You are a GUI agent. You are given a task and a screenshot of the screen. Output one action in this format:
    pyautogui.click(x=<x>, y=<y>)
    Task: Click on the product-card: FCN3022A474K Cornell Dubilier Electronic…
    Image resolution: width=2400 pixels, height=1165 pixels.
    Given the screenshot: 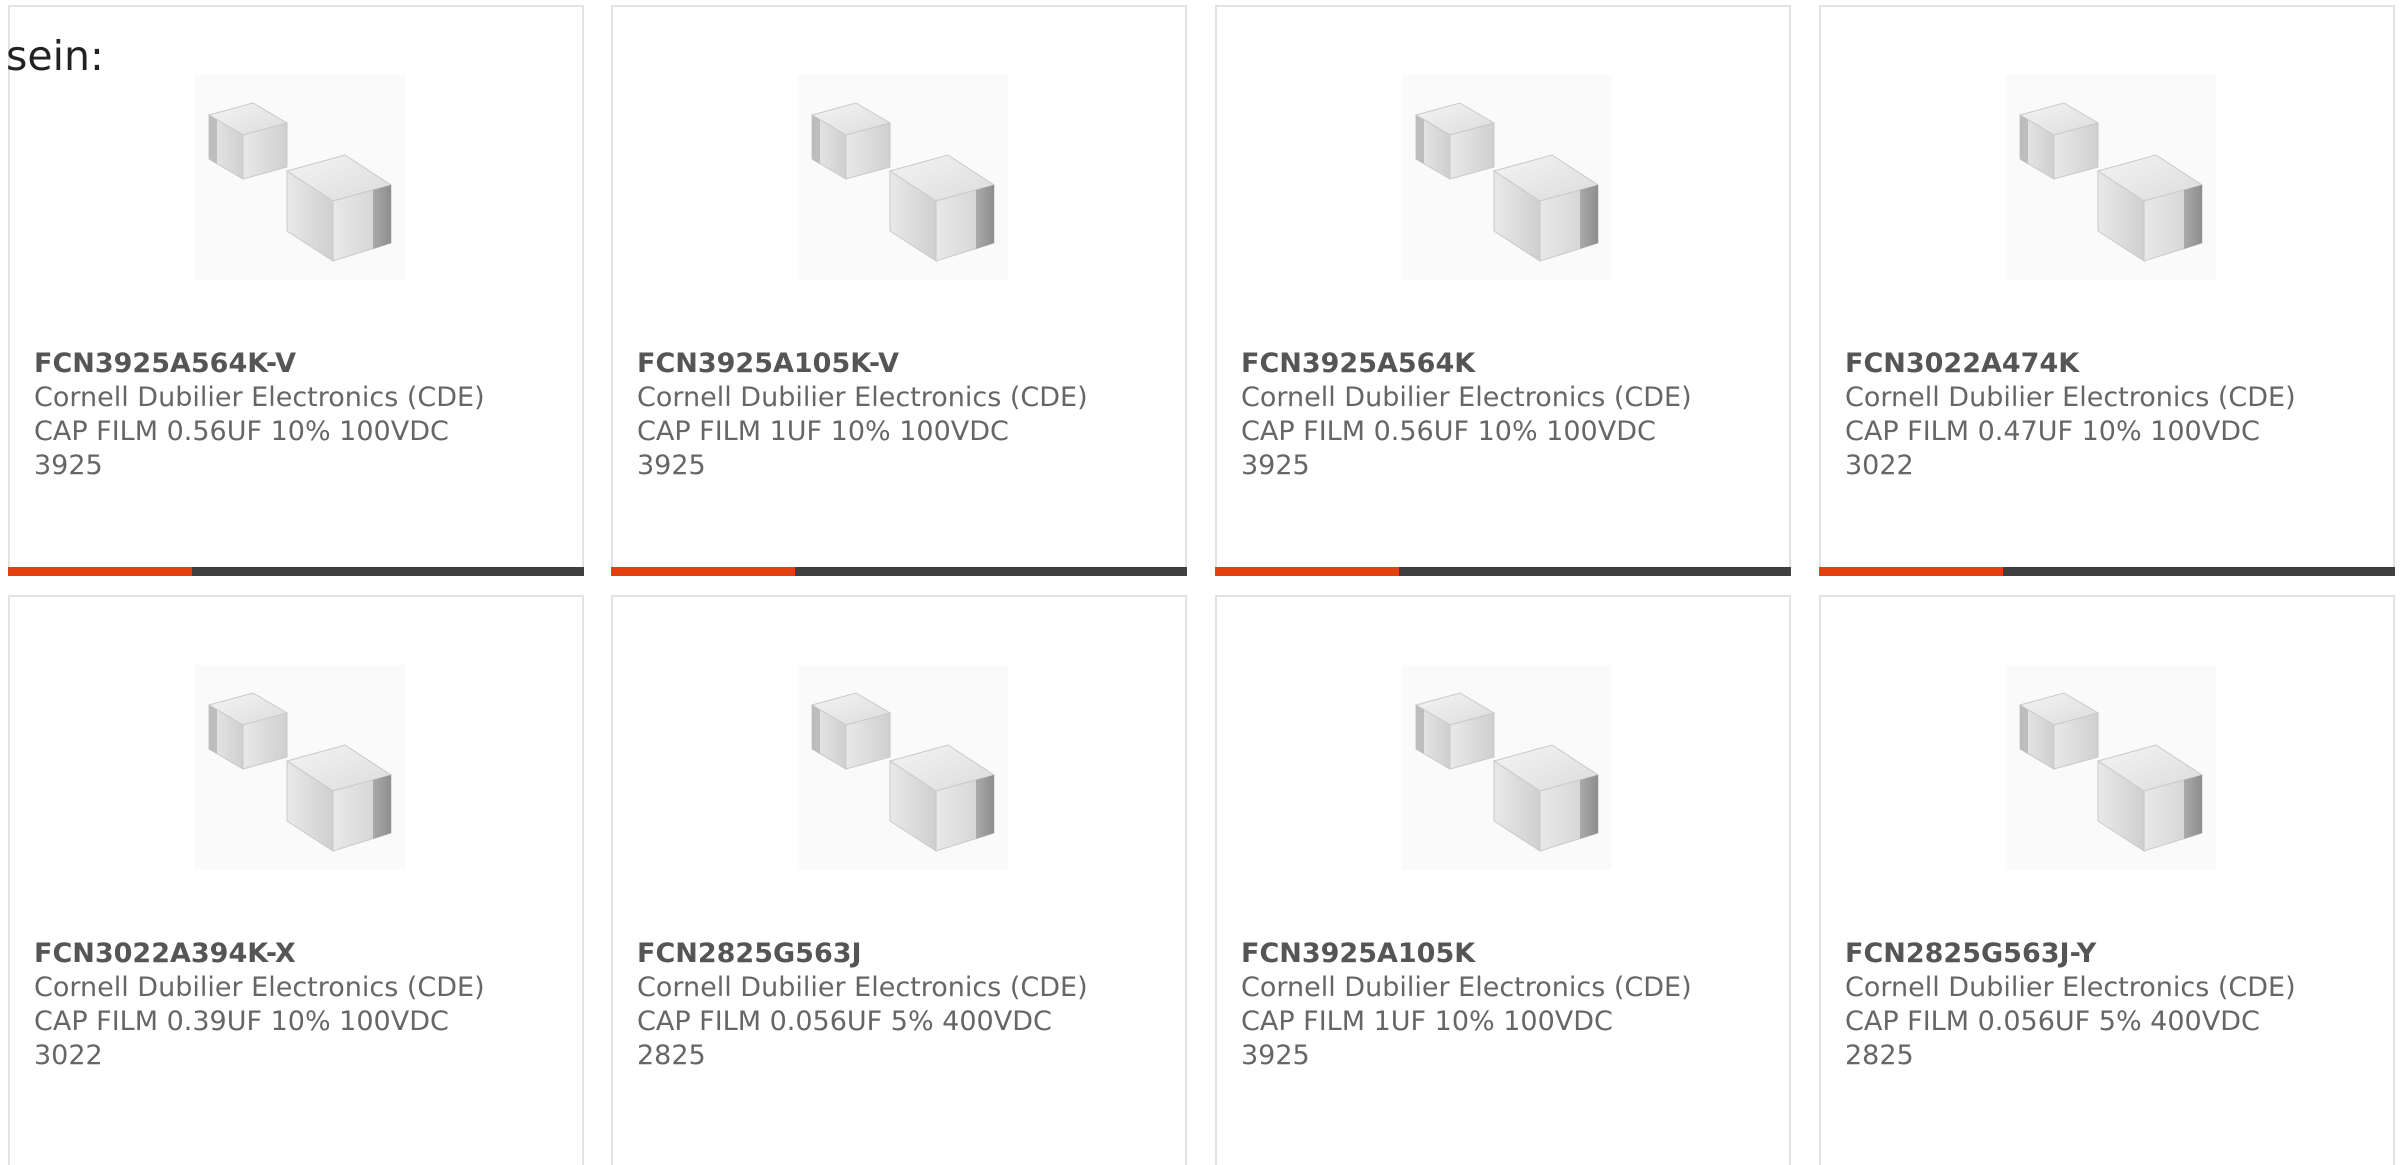 What is the action you would take?
    pyautogui.click(x=2107, y=290)
    